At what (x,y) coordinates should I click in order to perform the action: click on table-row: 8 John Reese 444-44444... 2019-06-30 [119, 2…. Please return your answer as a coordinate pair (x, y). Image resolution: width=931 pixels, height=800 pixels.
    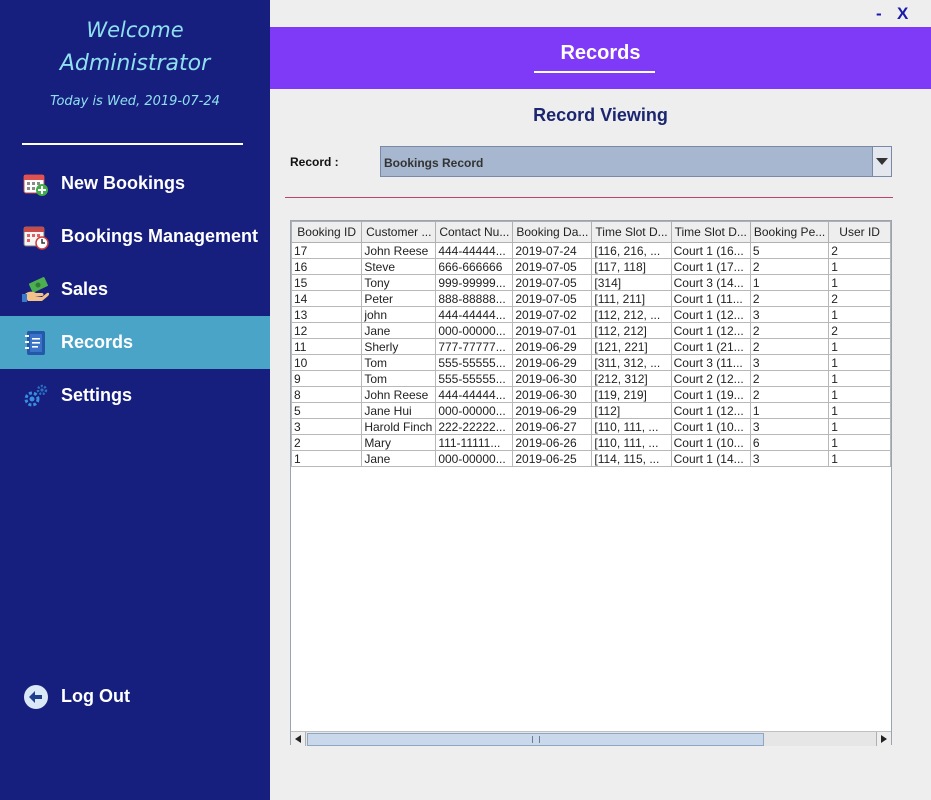
    Looking at the image, I should click on (591, 394).